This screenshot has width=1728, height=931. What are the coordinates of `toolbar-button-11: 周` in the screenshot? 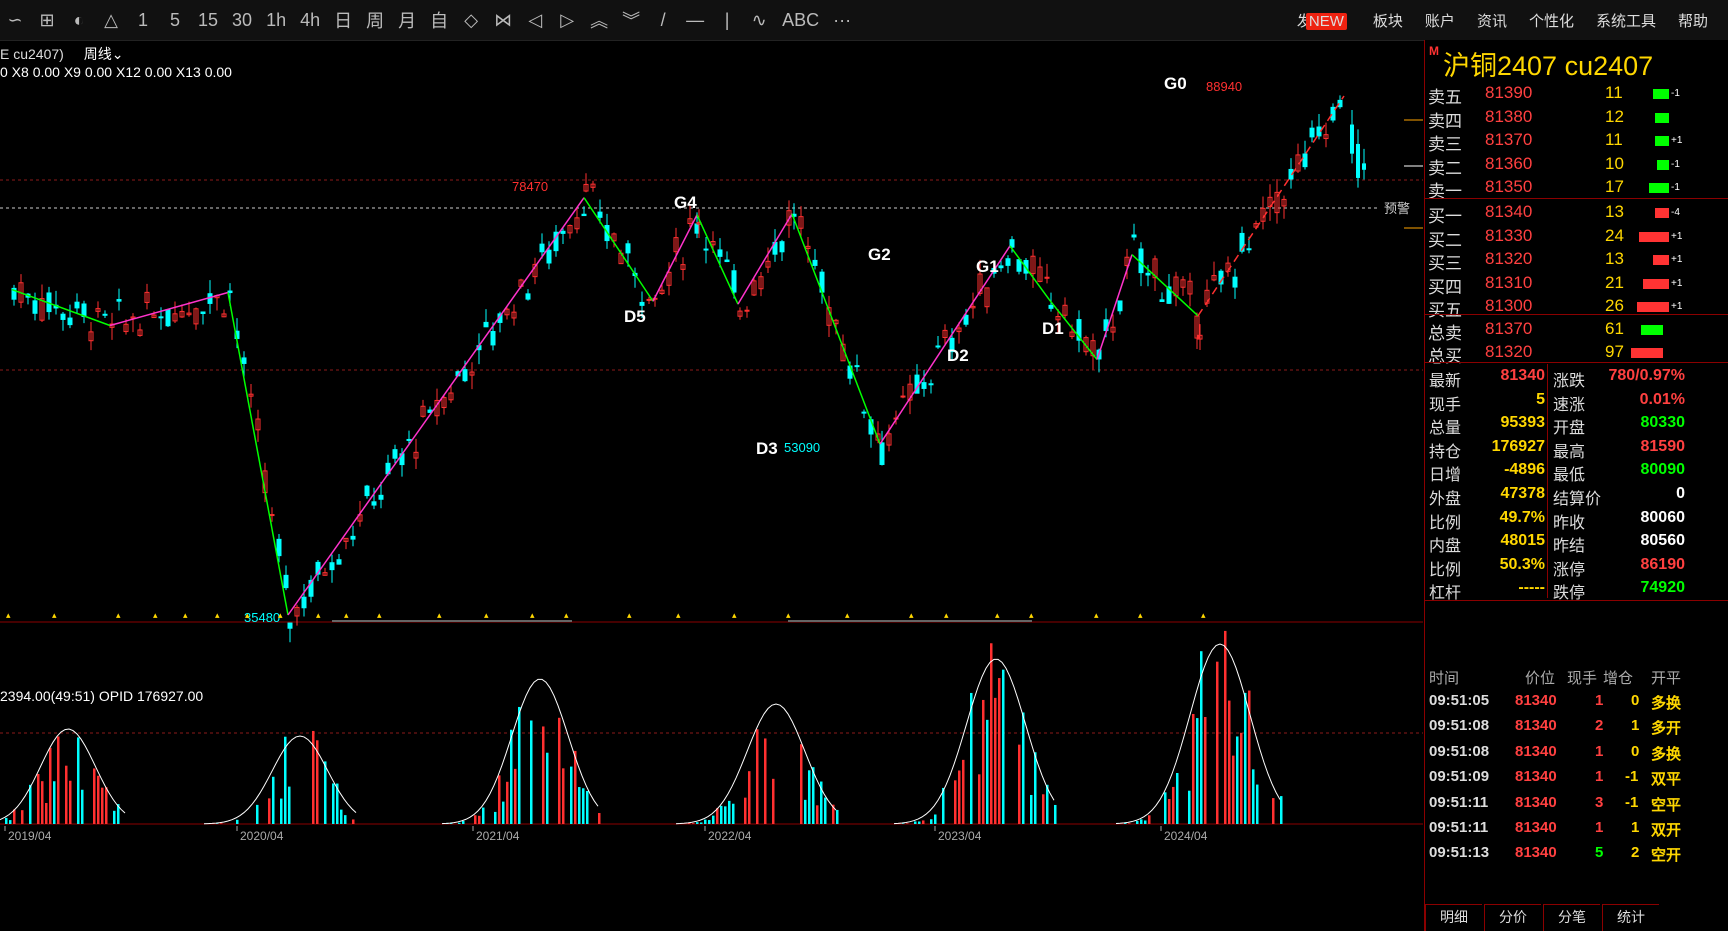 It's located at (375, 20).